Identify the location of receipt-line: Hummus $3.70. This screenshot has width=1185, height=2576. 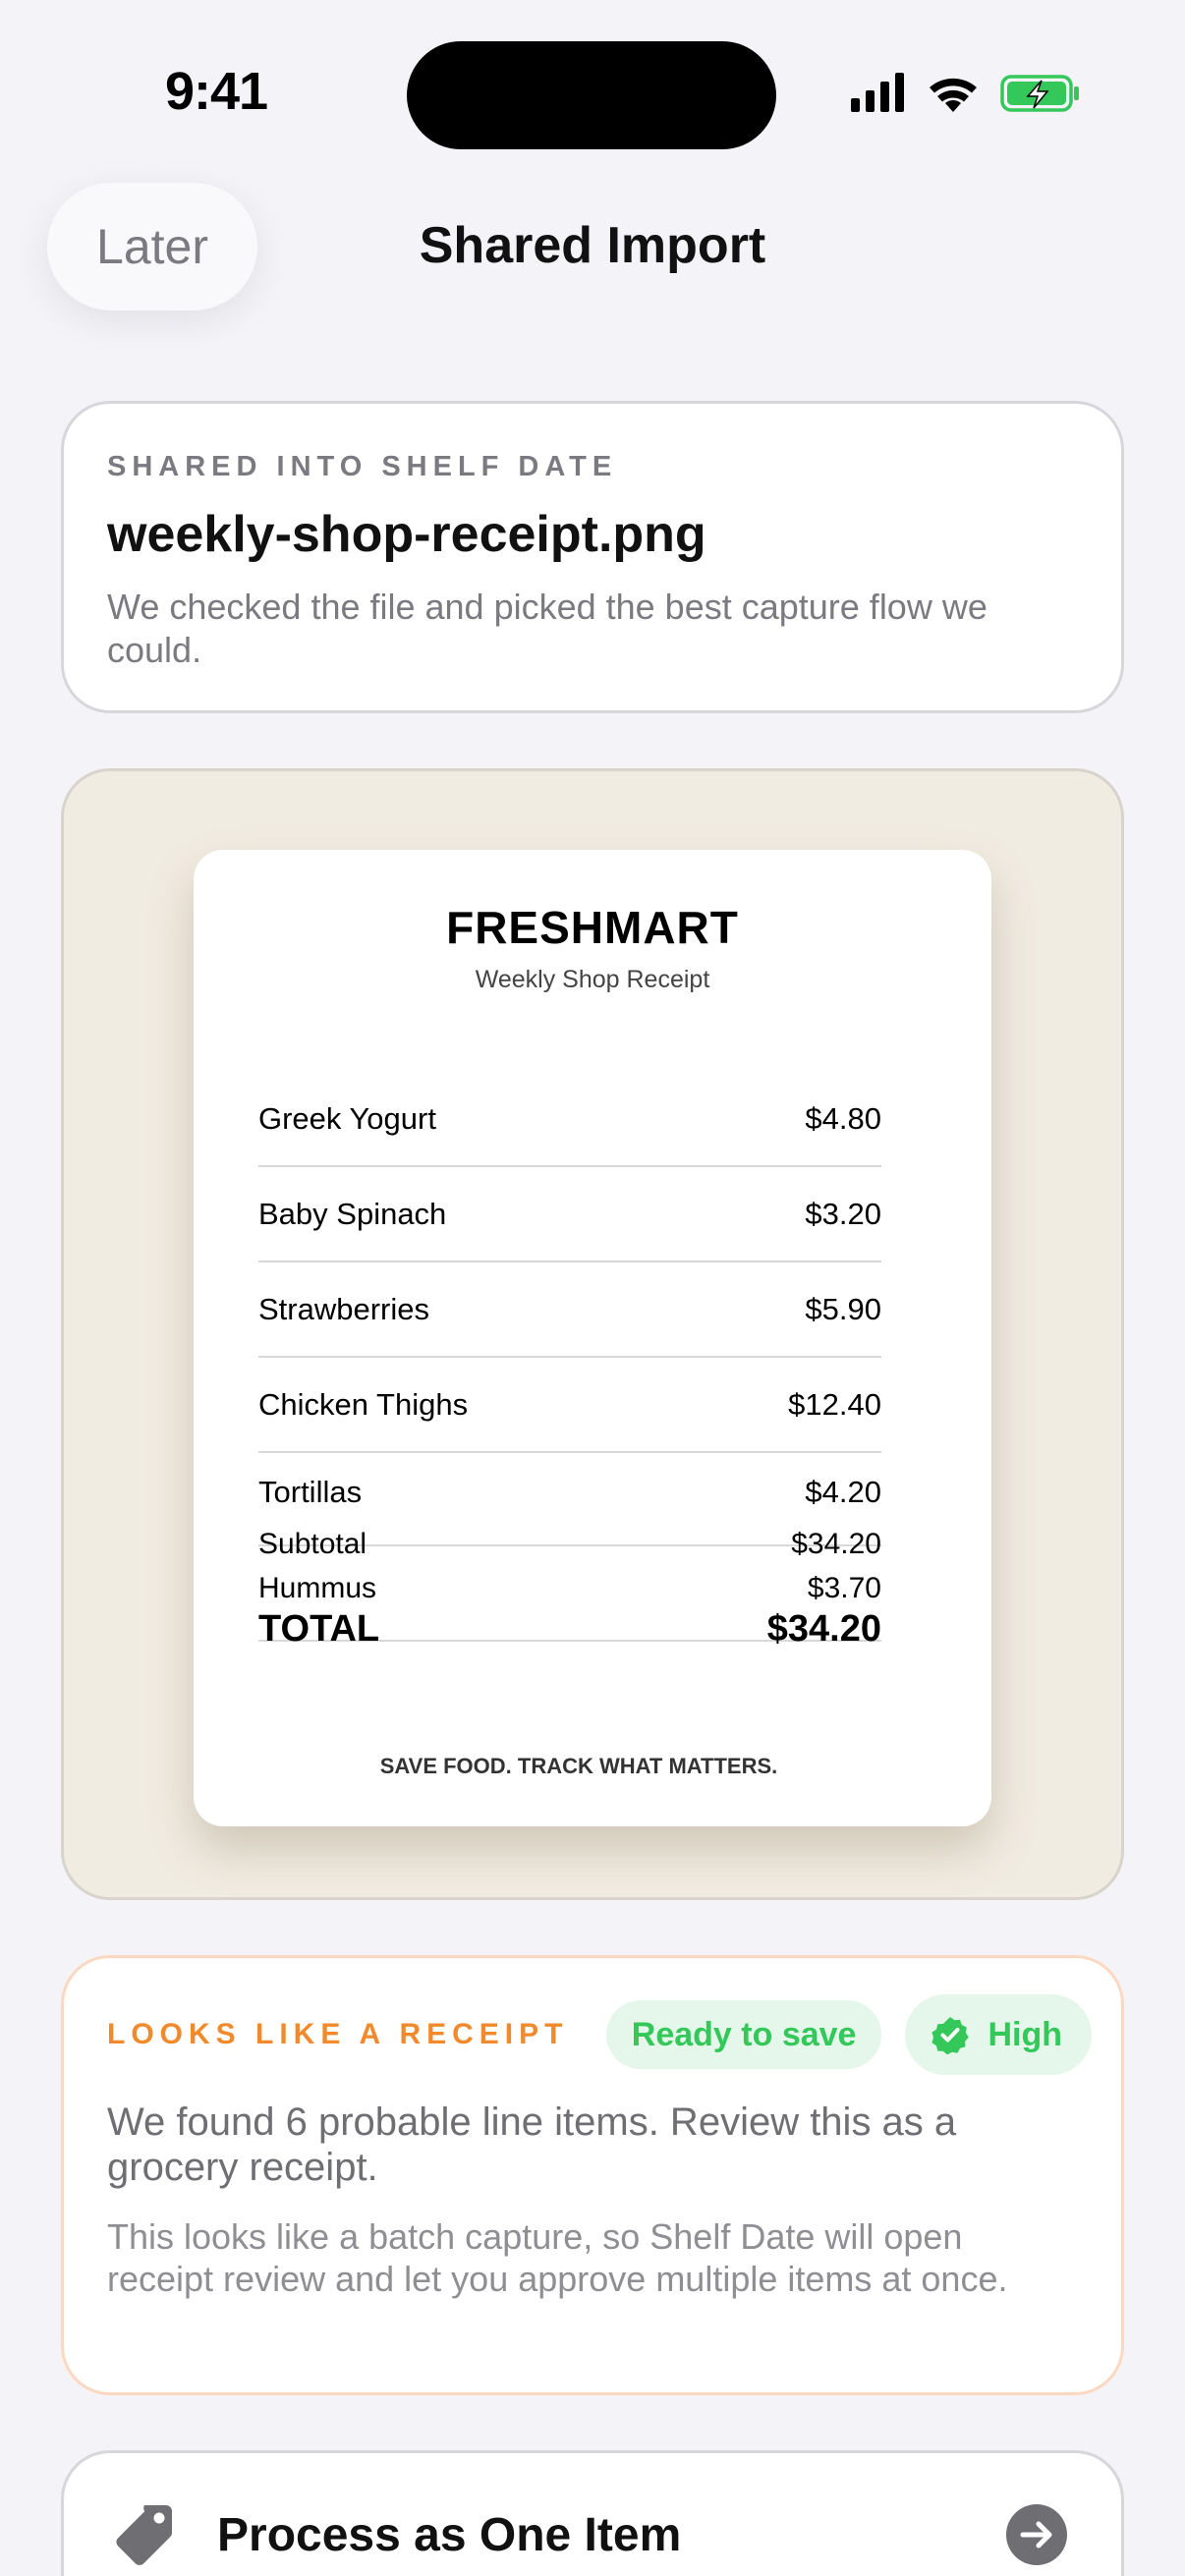
(569, 1588).